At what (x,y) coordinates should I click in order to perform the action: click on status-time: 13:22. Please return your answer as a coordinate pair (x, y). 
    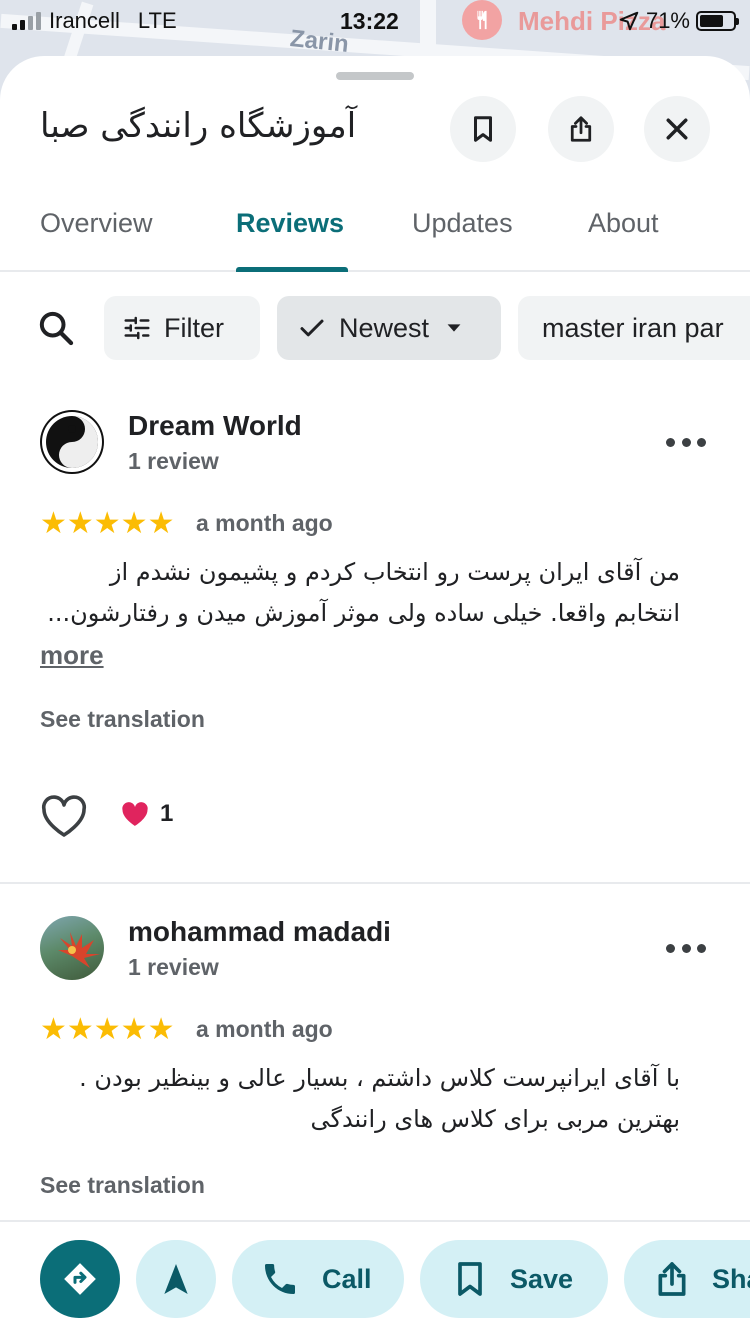
    Looking at the image, I should click on (369, 21).